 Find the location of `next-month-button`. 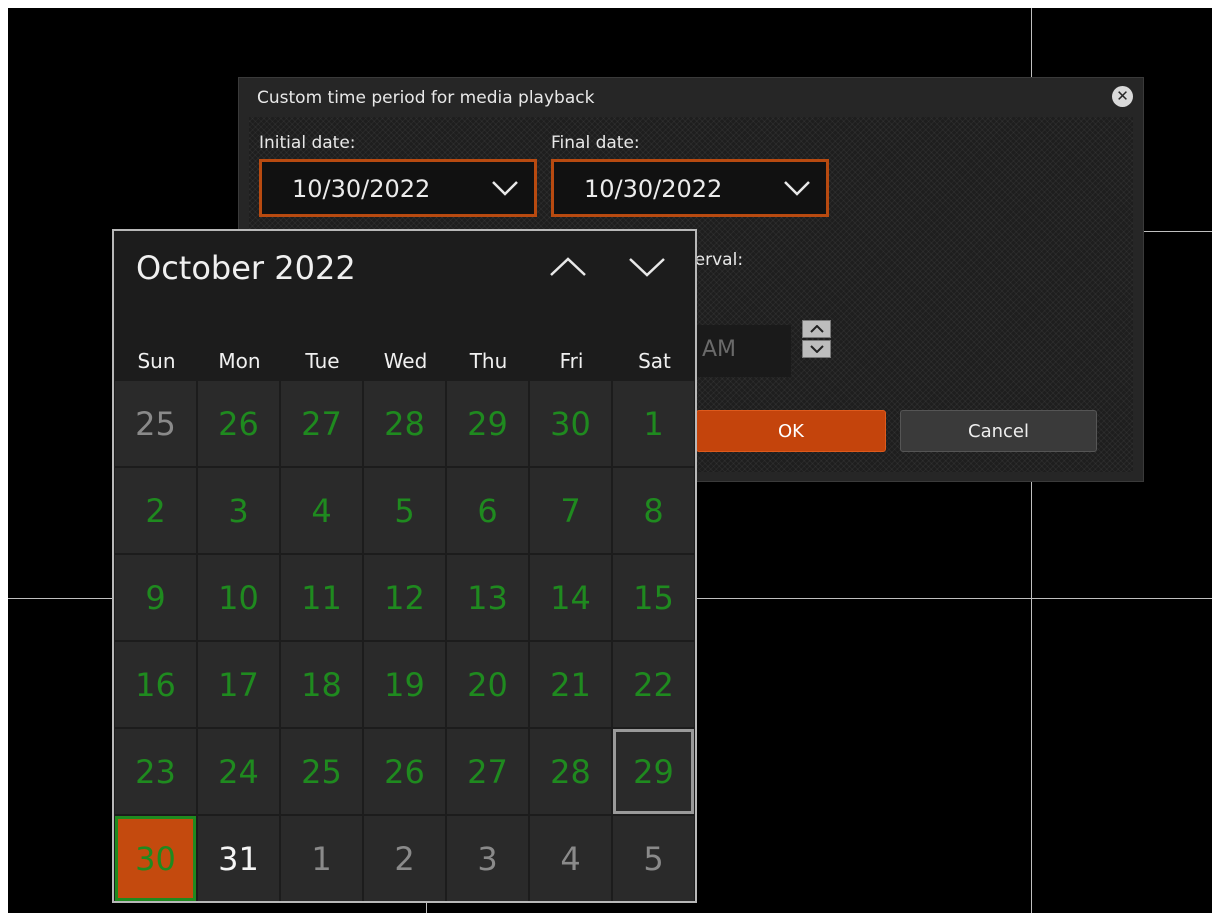

next-month-button is located at coordinates (647, 269).